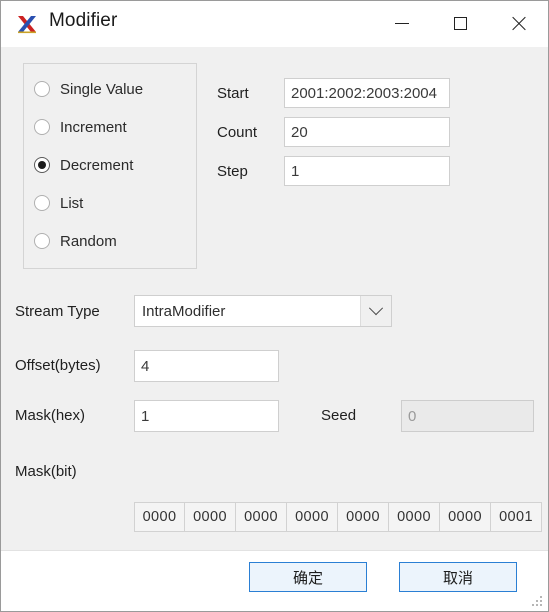 Image resolution: width=549 pixels, height=612 pixels. What do you see at coordinates (57, 311) in the screenshot?
I see `stream-type-label: Stream Type` at bounding box center [57, 311].